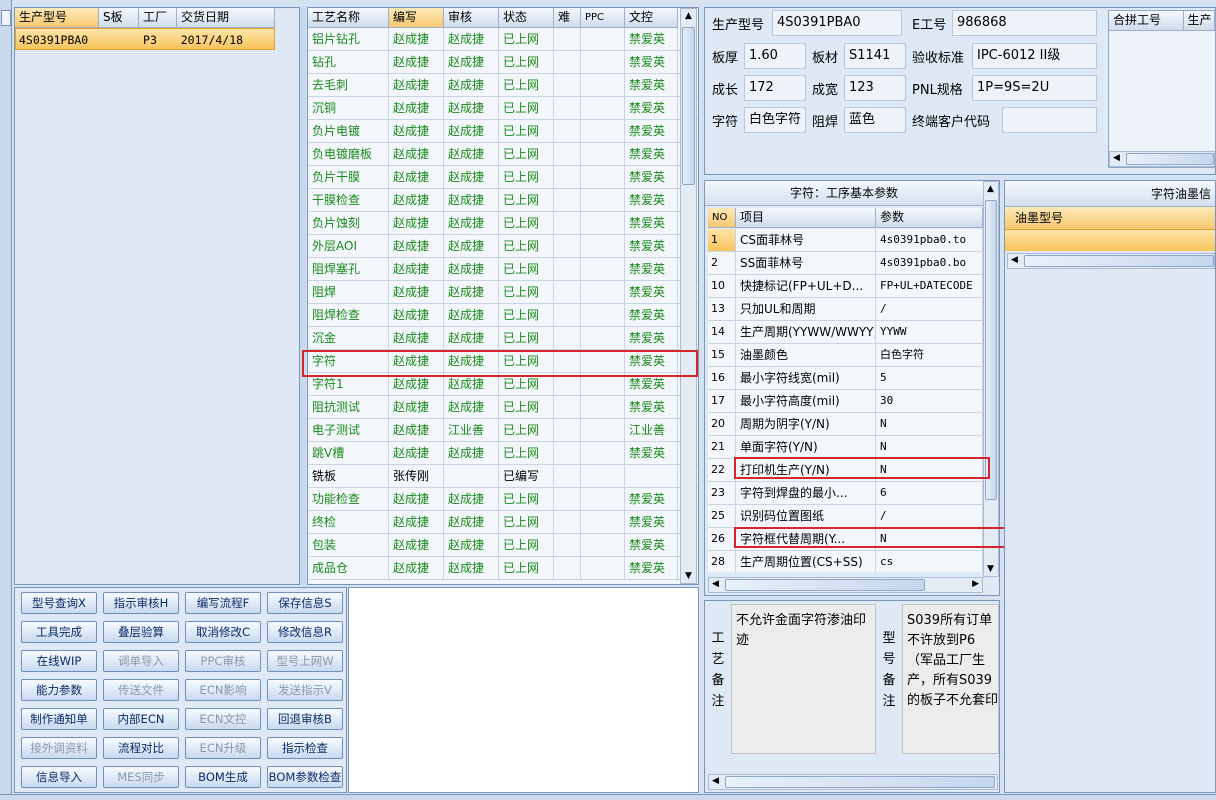 The image size is (1216, 800). I want to click on table-row: 16 最小字符线宽(mil) 5, so click(845, 378).